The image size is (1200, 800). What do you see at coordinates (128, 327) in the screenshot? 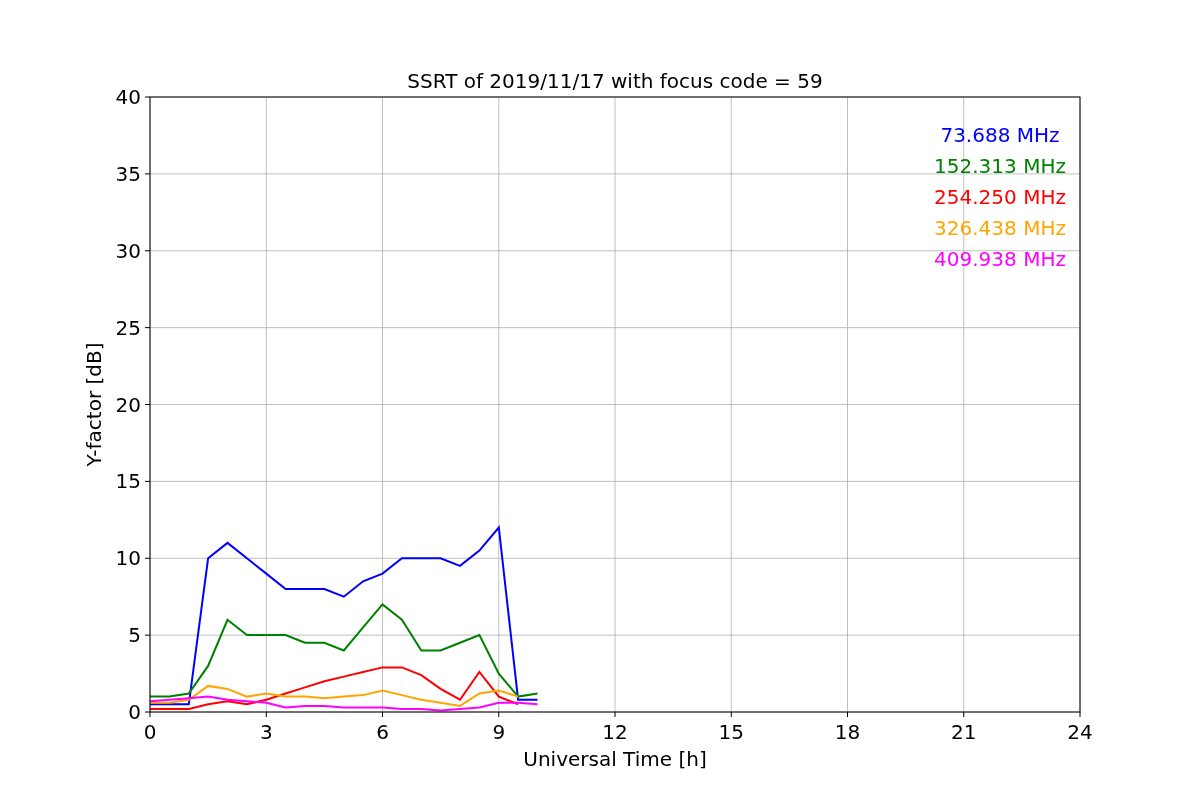
I see `tick-label: 25` at bounding box center [128, 327].